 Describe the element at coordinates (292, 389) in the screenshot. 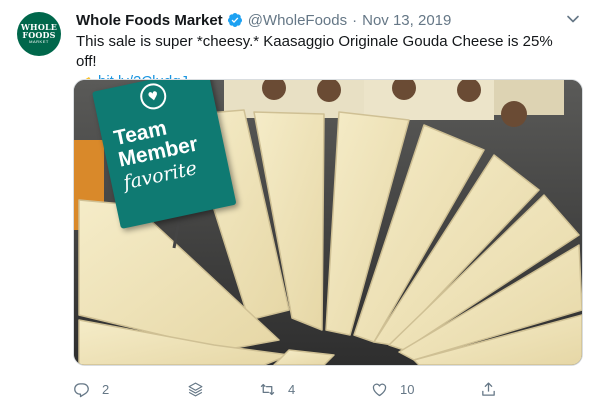

I see `retweet-count: 4` at that location.